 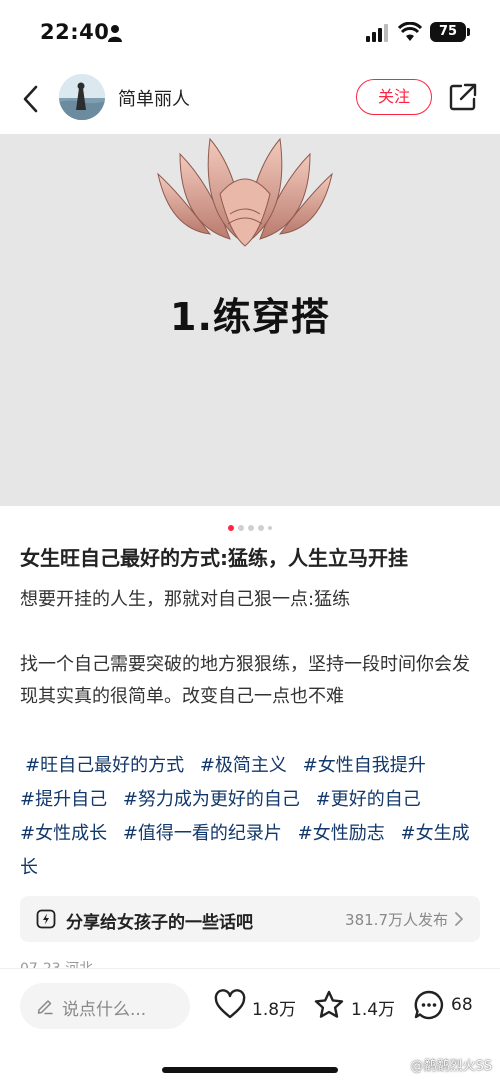 I want to click on share-icon, so click(x=463, y=97).